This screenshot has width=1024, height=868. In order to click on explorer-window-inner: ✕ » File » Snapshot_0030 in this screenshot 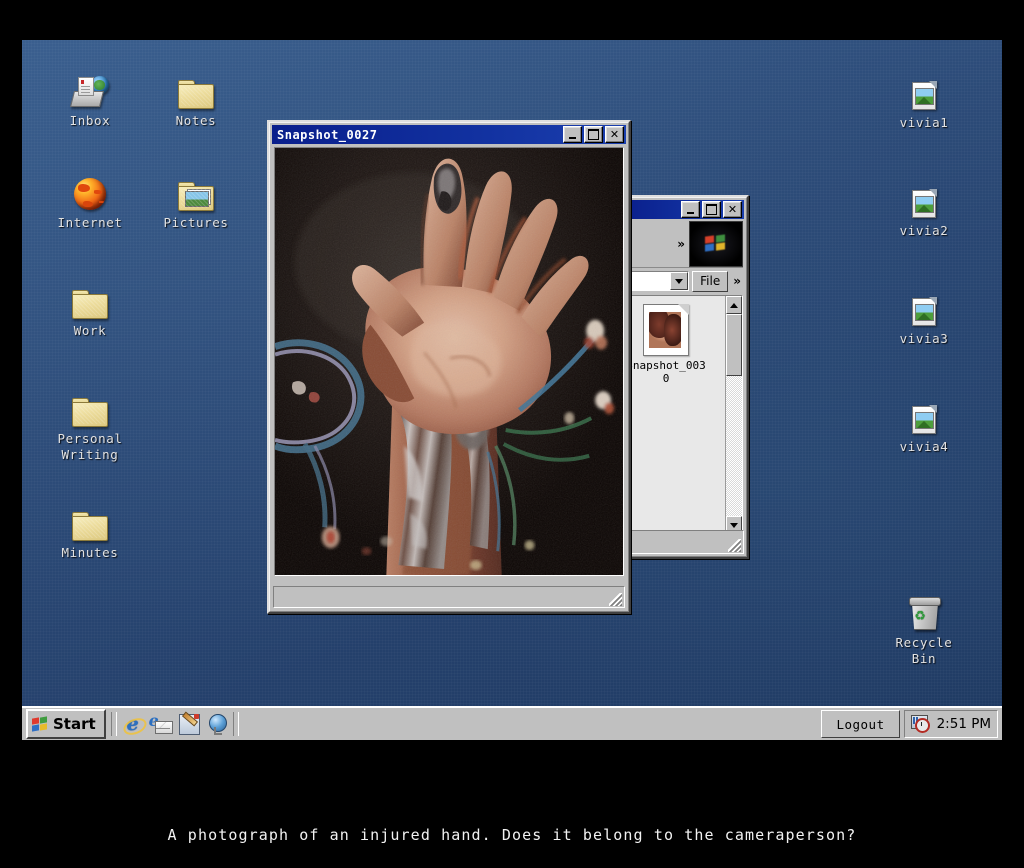, I will do `click(684, 377)`.